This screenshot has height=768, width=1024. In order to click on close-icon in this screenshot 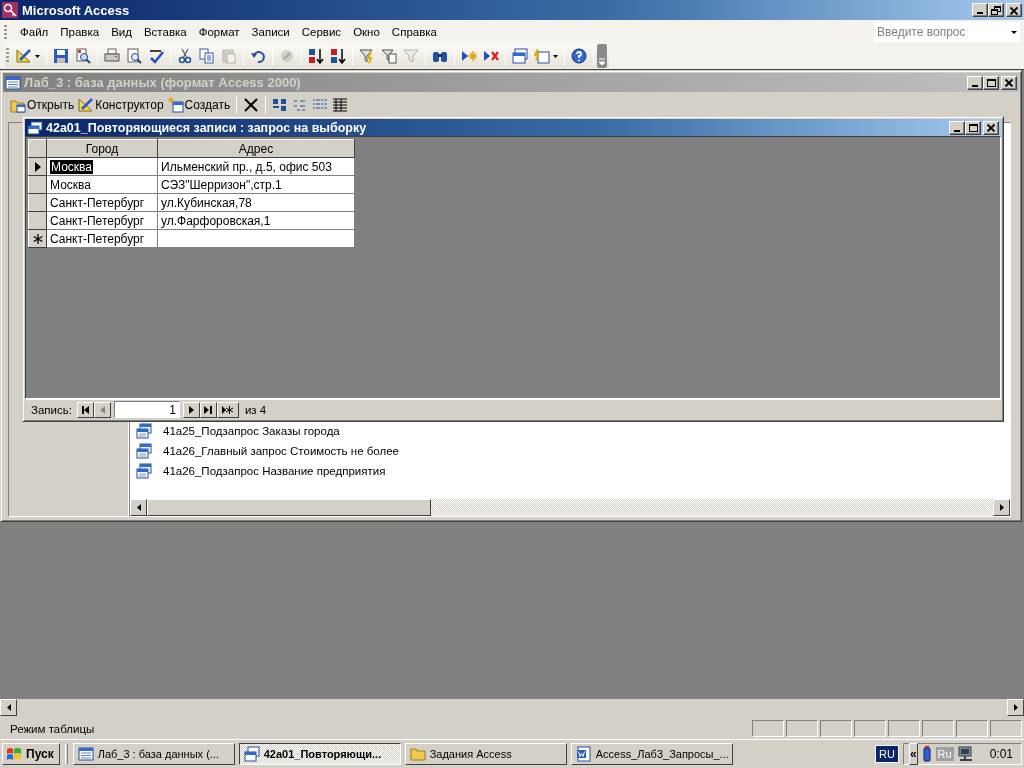, I will do `click(1009, 82)`.